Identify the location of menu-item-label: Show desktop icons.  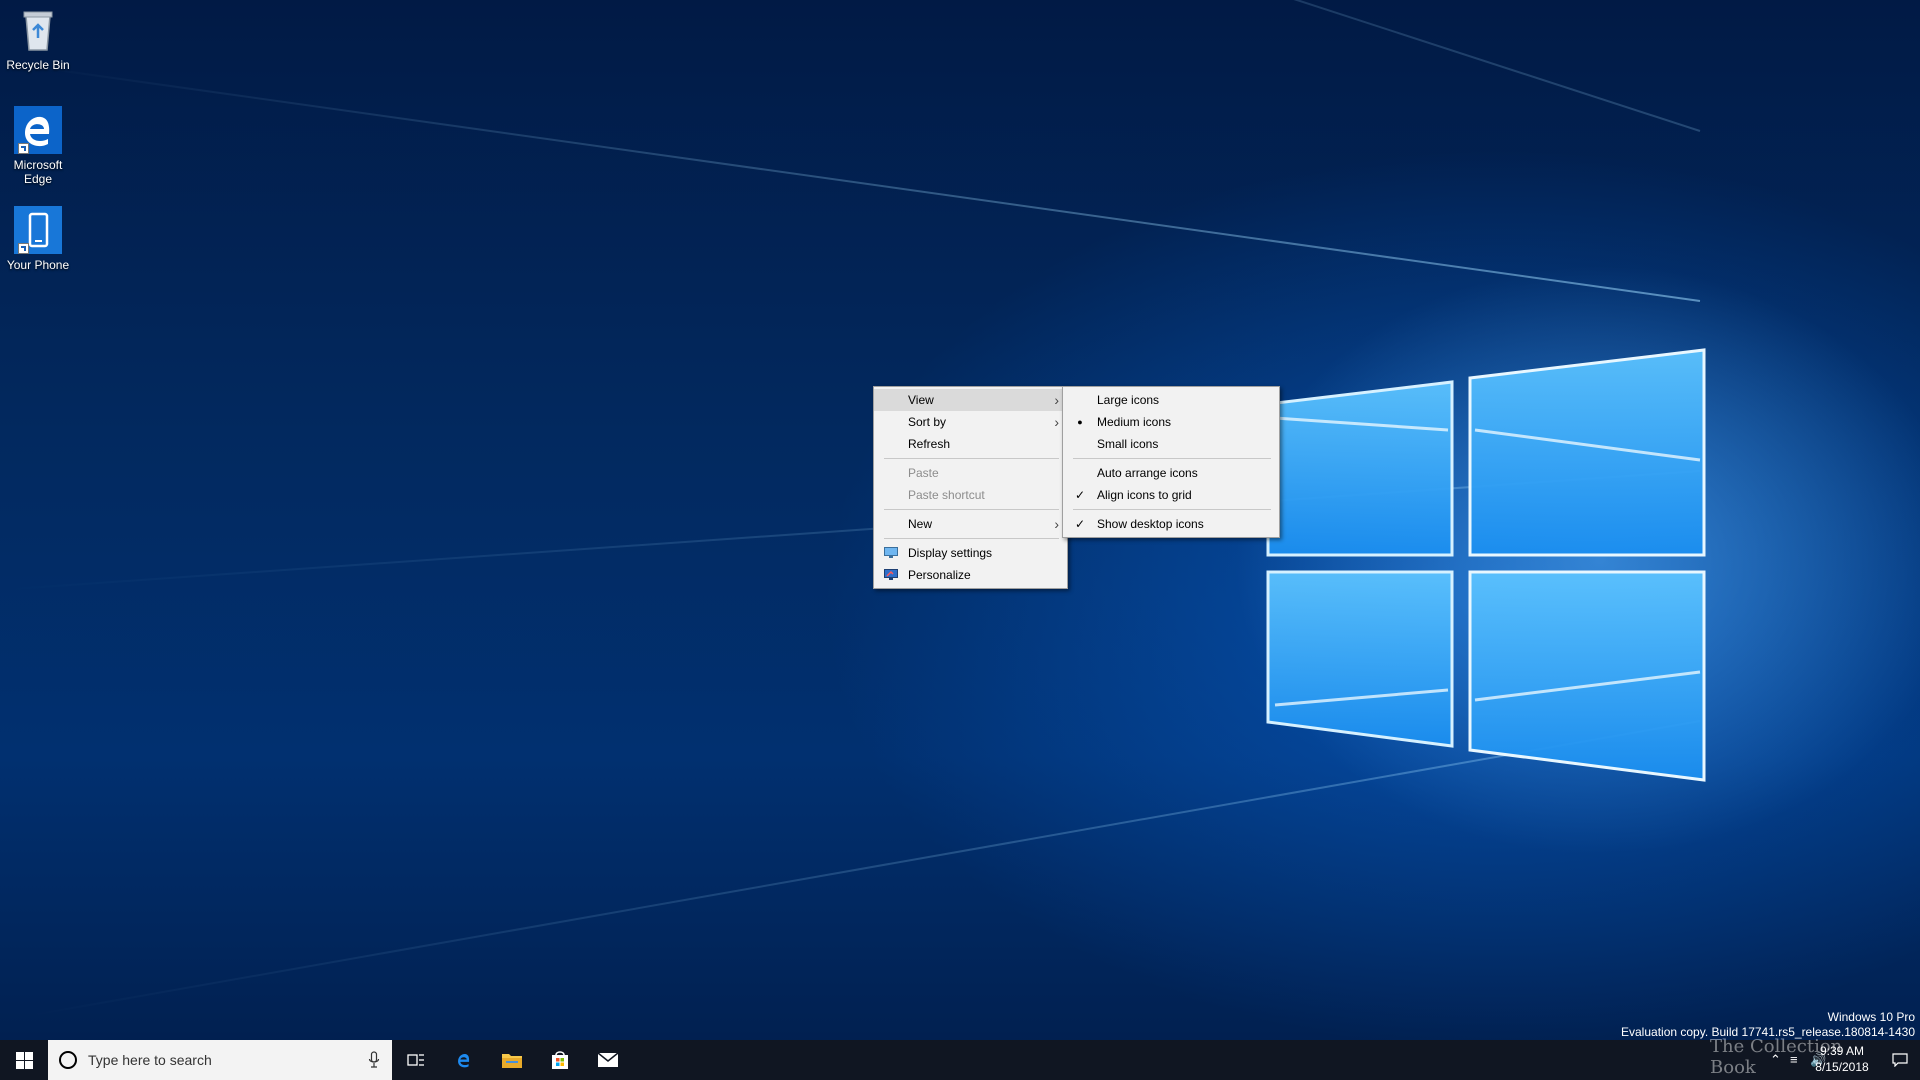
(1150, 524).